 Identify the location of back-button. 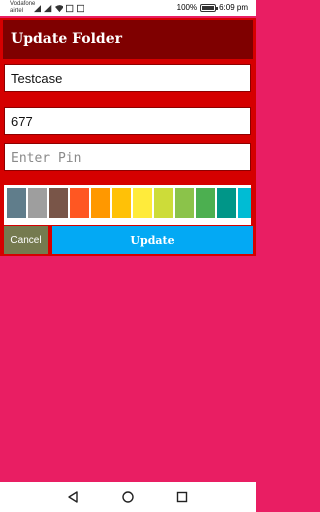
(73, 497).